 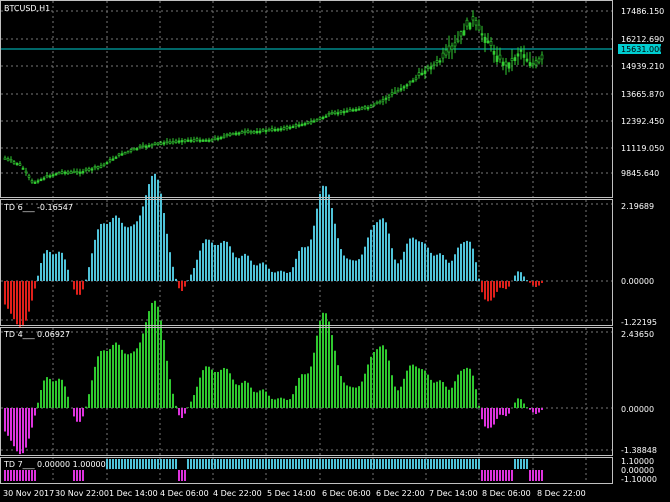 What do you see at coordinates (640, 173) in the screenshot?
I see `price-tick: 9845.640` at bounding box center [640, 173].